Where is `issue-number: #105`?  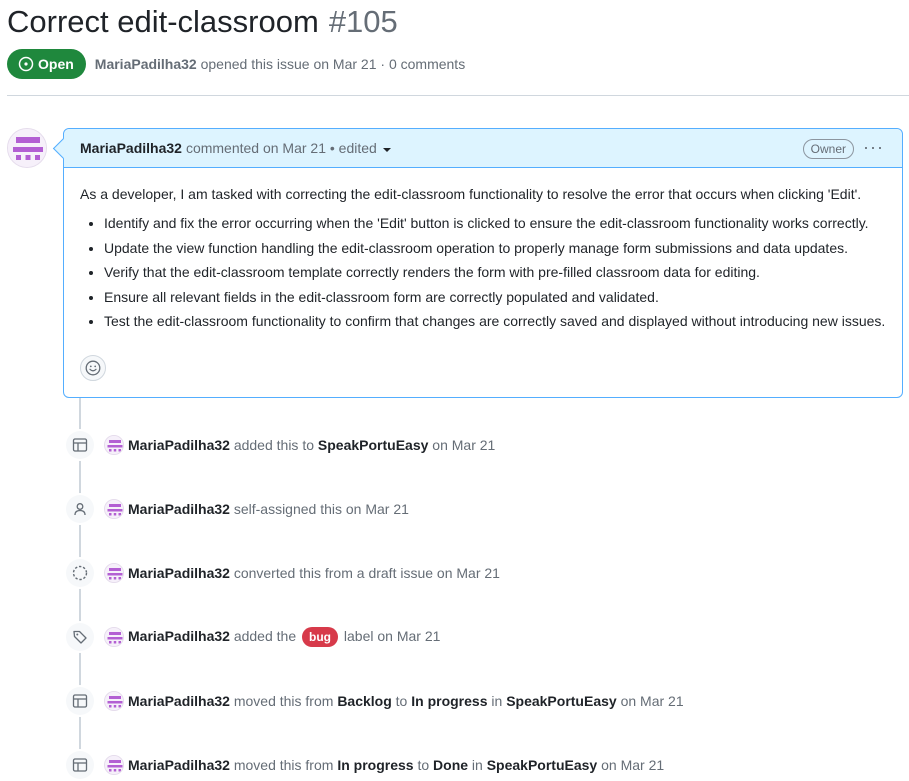
issue-number: #105 is located at coordinates (363, 21).